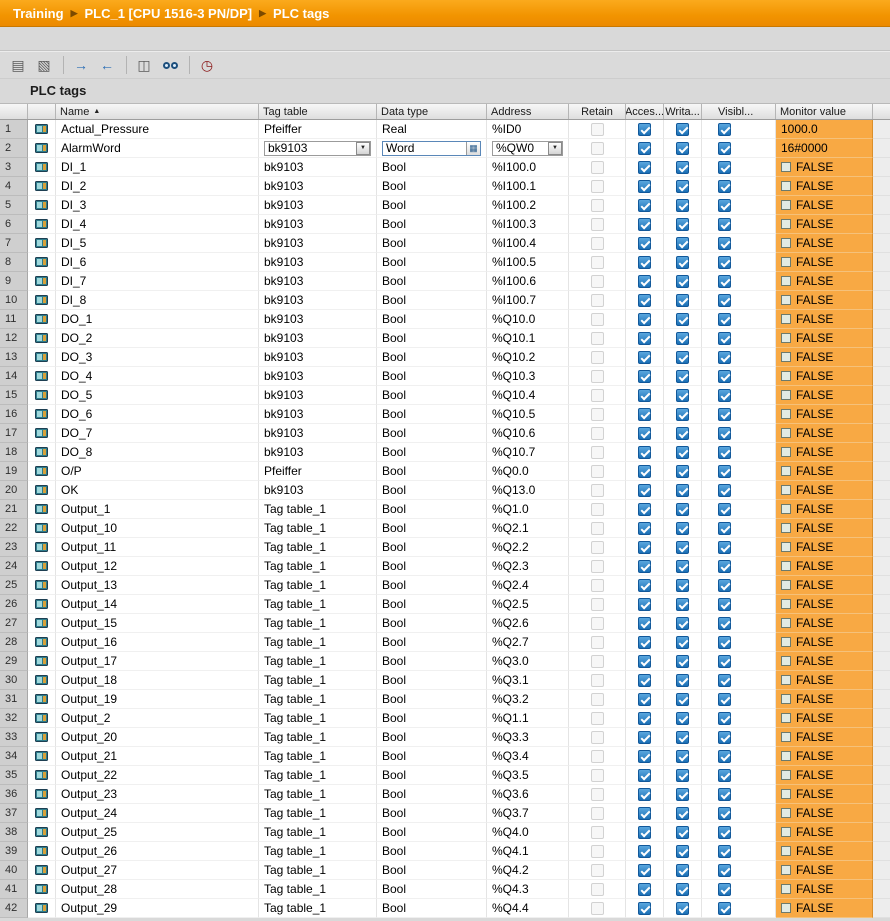  What do you see at coordinates (157, 452) in the screenshot?
I see `cell-name: DO_8` at bounding box center [157, 452].